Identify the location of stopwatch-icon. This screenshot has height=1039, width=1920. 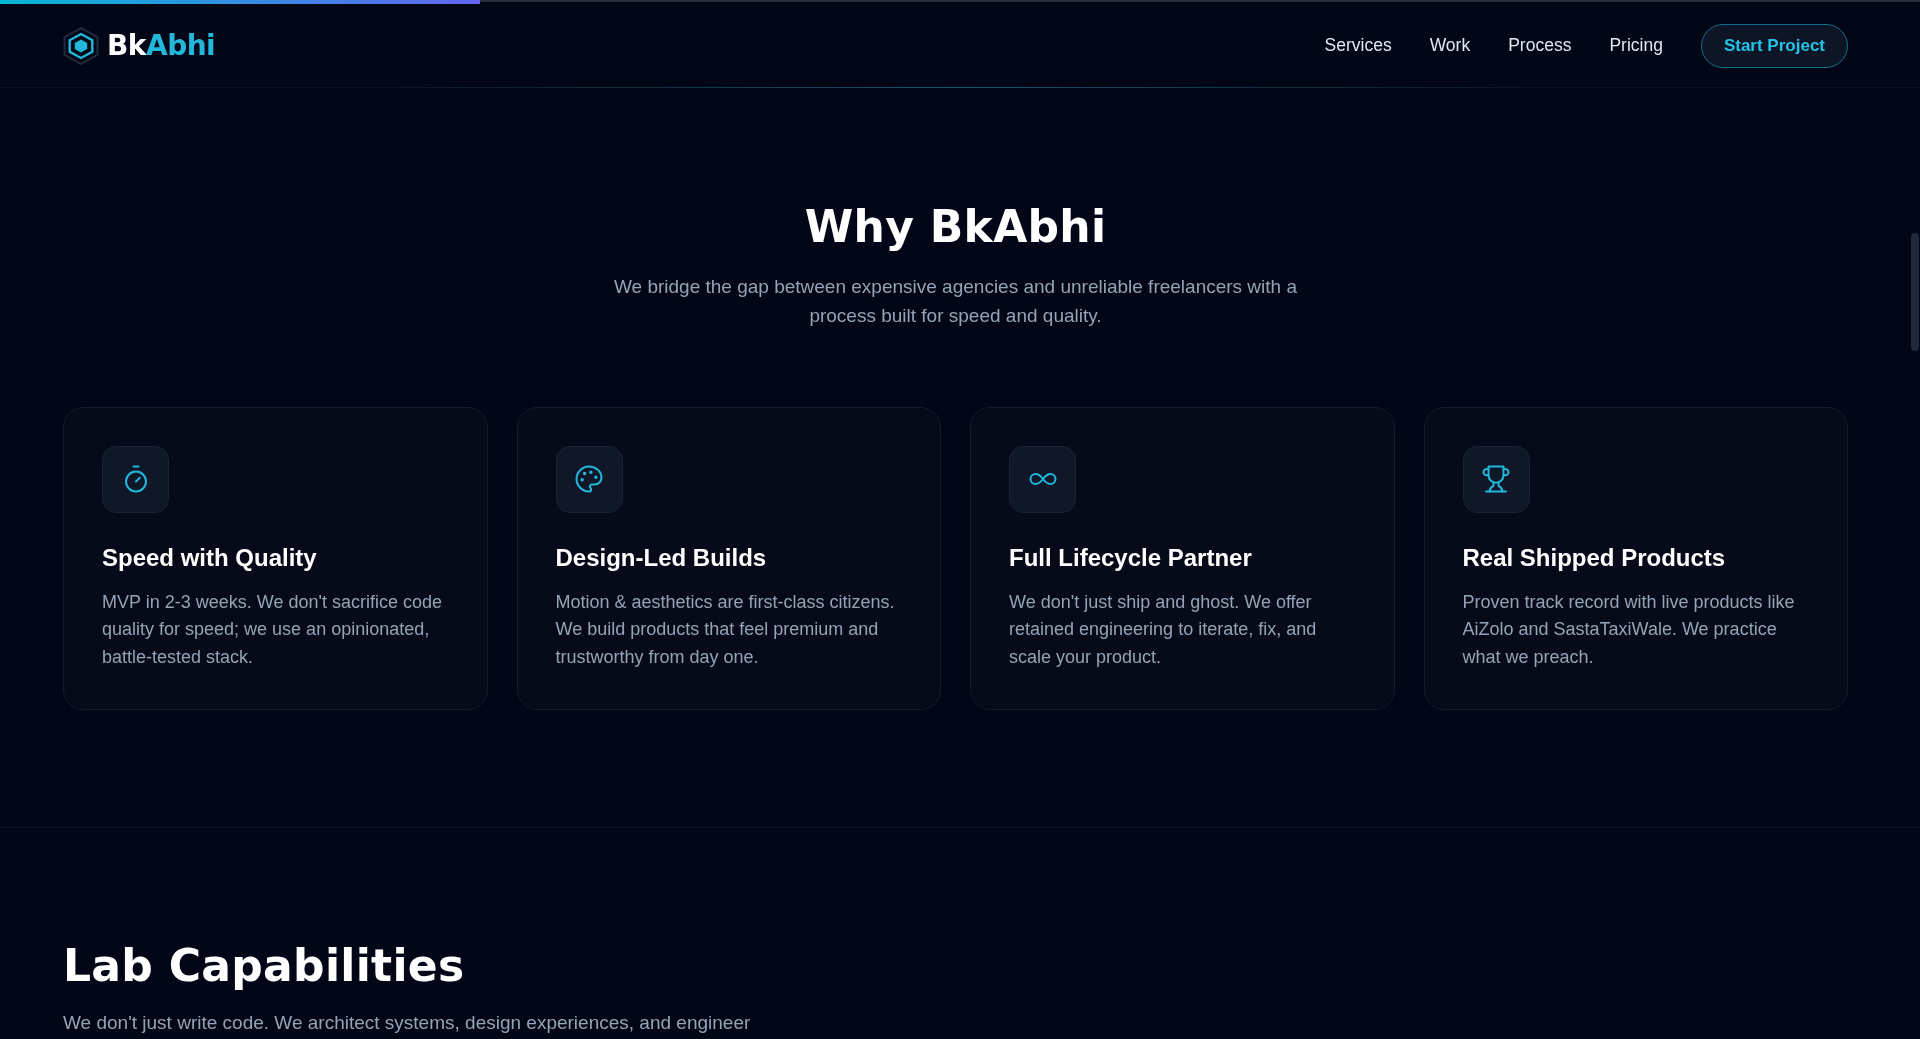
(135, 479).